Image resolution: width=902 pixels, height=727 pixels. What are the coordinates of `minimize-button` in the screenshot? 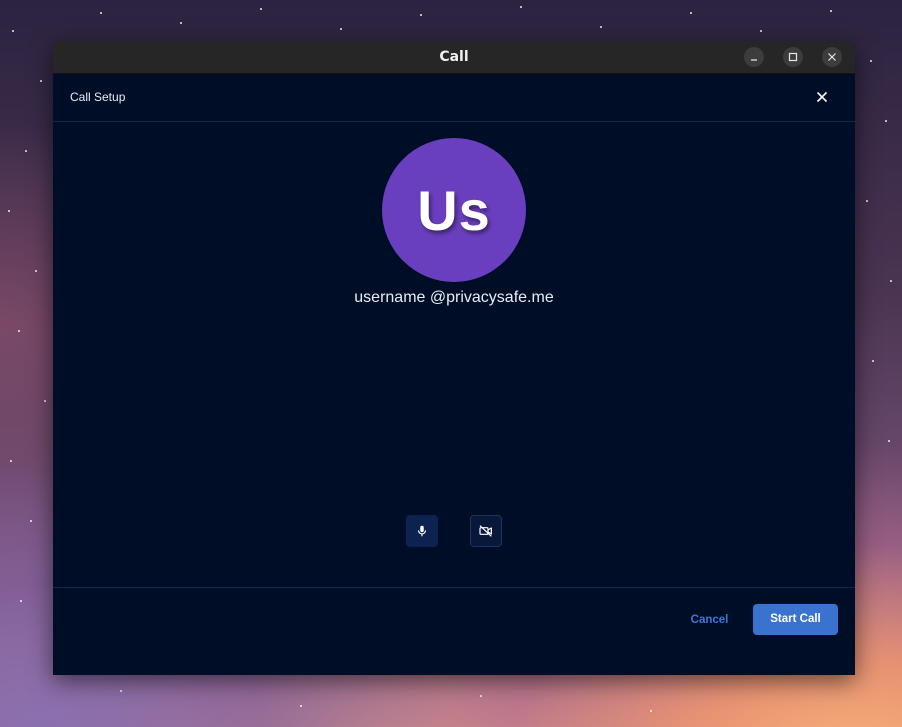 It's located at (754, 57).